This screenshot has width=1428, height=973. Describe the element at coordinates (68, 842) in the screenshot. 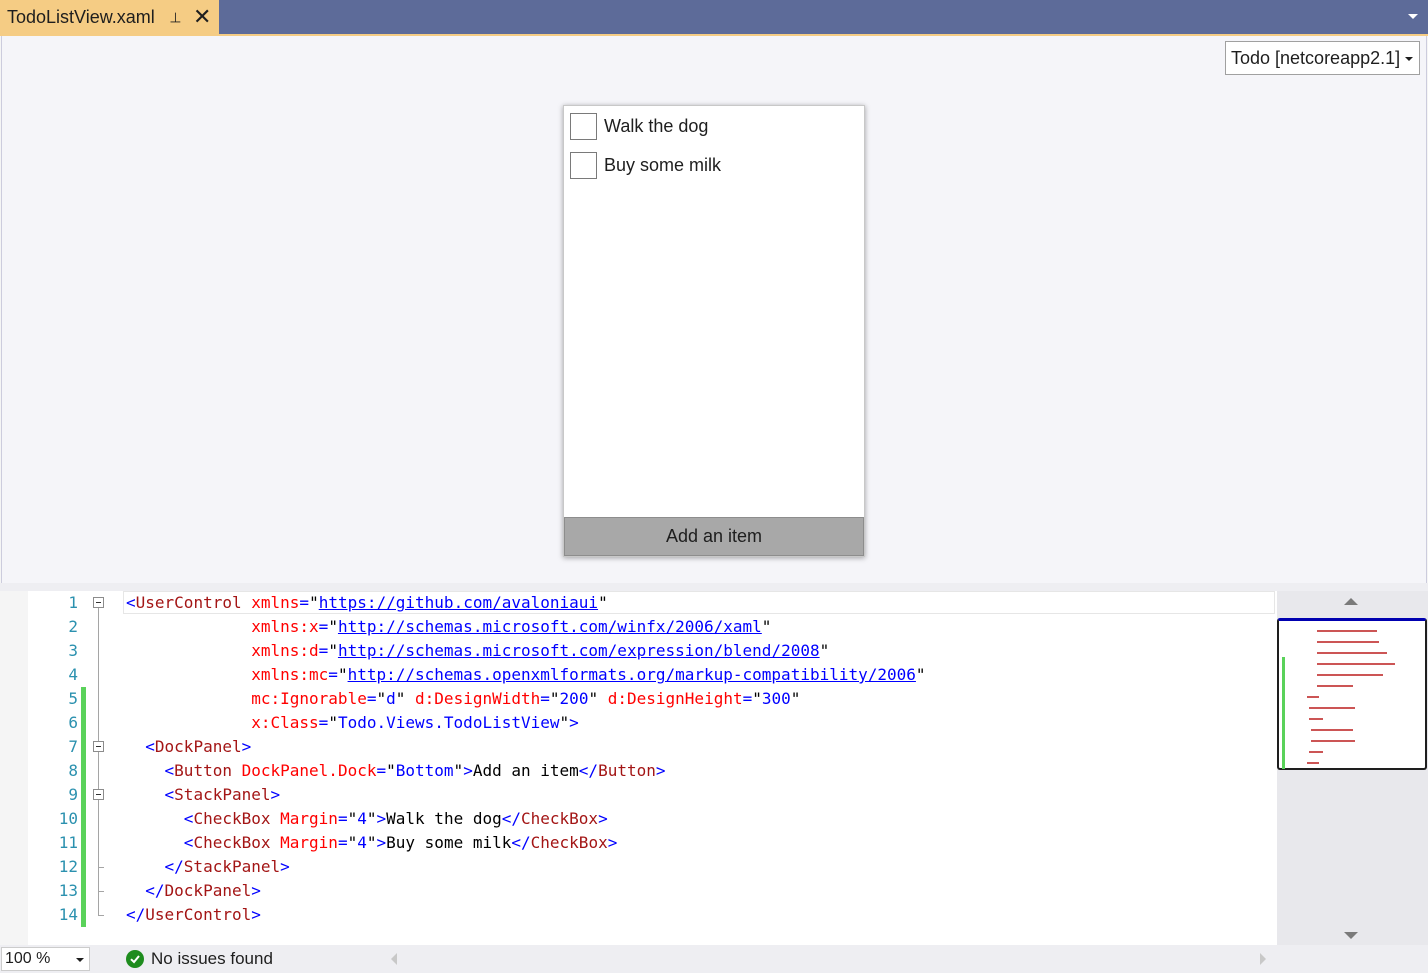

I see `line-number: 11` at that location.